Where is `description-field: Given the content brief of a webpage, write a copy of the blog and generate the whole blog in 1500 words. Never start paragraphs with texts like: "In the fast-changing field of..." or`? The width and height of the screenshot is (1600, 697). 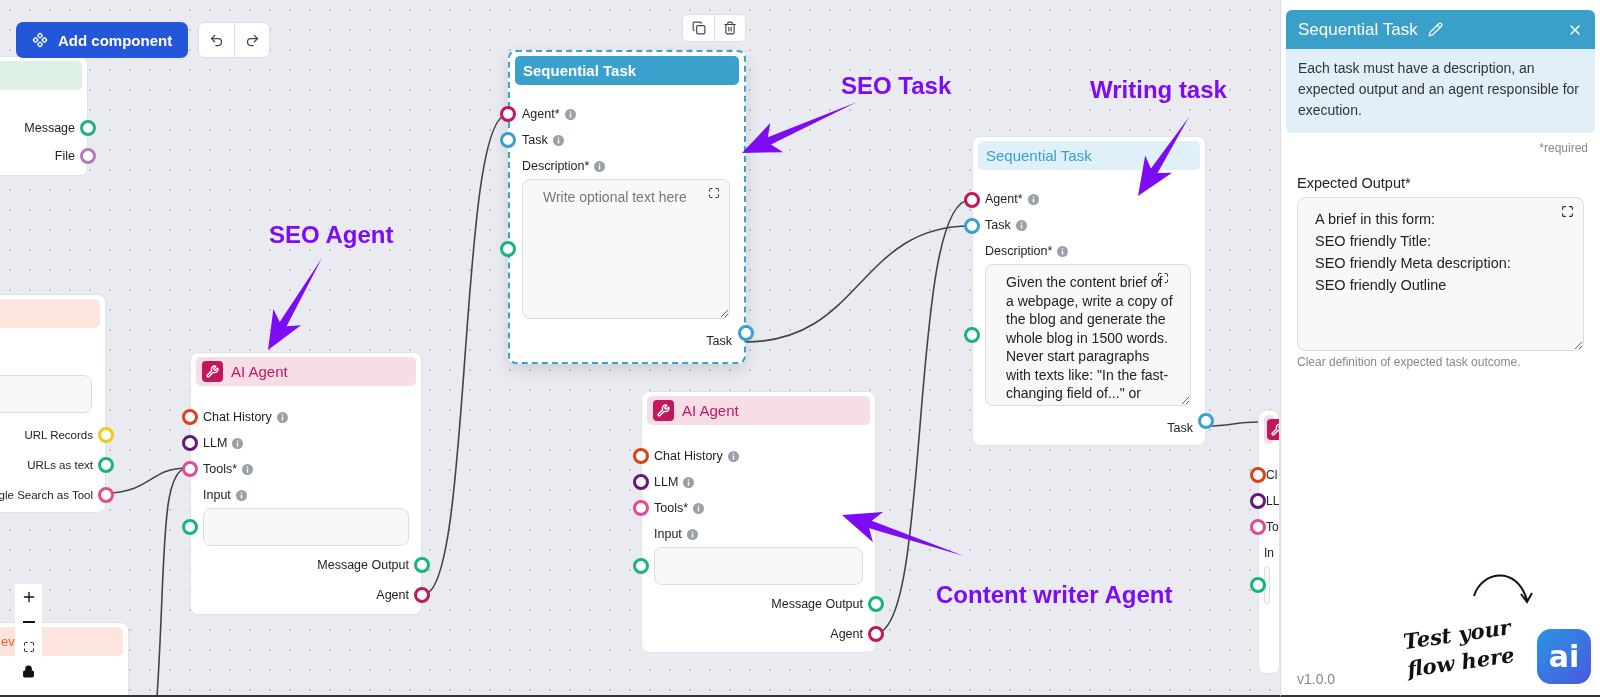 description-field: Given the content brief of a webpage, write a copy of the blog and generate the whole blog in 1500 words. Never start paragraphs with texts like: "In the fast-changing field of..." or is located at coordinates (1088, 335).